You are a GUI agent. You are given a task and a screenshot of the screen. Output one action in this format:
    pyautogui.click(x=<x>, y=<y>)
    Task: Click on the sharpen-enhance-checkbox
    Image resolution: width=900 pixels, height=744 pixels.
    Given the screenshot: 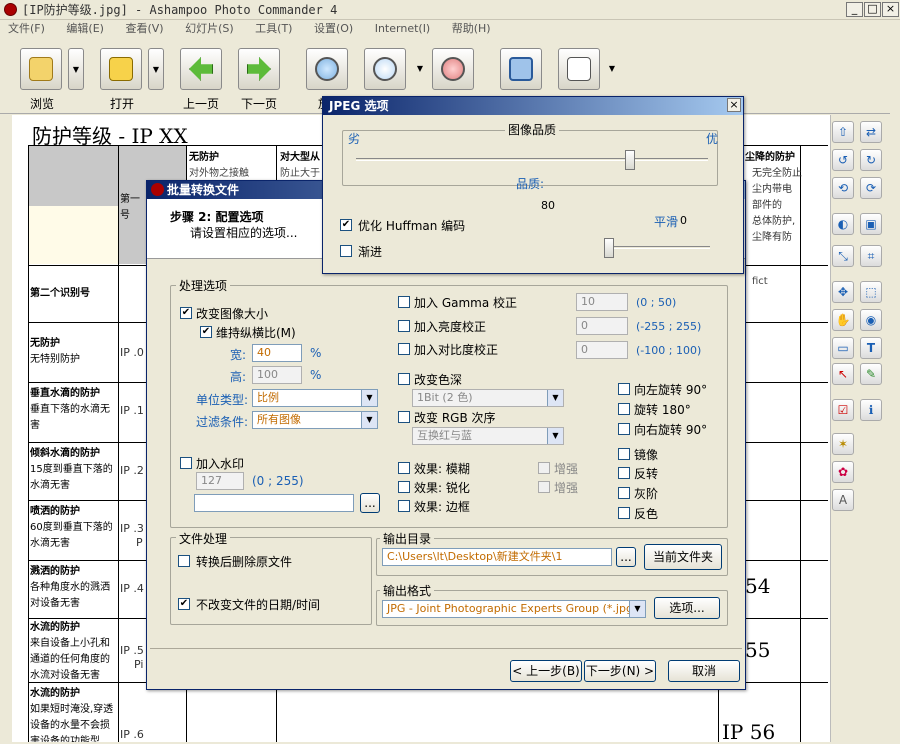 What is the action you would take?
    pyautogui.click(x=544, y=487)
    